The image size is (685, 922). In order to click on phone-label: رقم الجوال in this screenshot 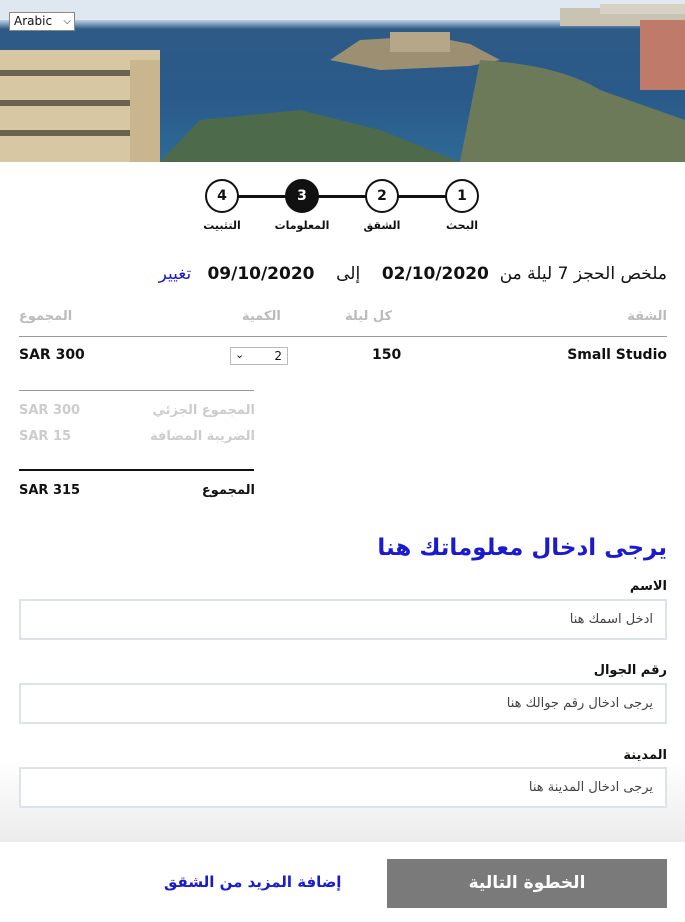, I will do `click(630, 670)`.